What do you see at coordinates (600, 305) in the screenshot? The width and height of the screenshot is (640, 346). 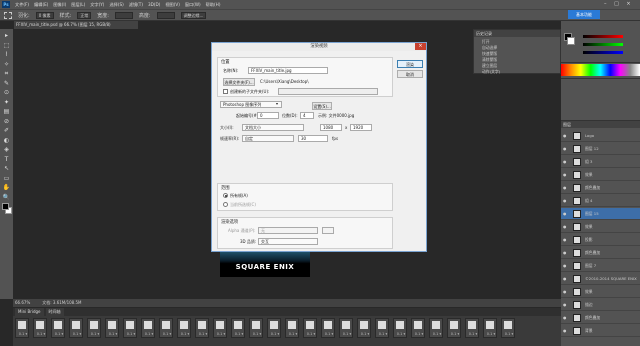 I see `layer-row: ● 描边` at bounding box center [600, 305].